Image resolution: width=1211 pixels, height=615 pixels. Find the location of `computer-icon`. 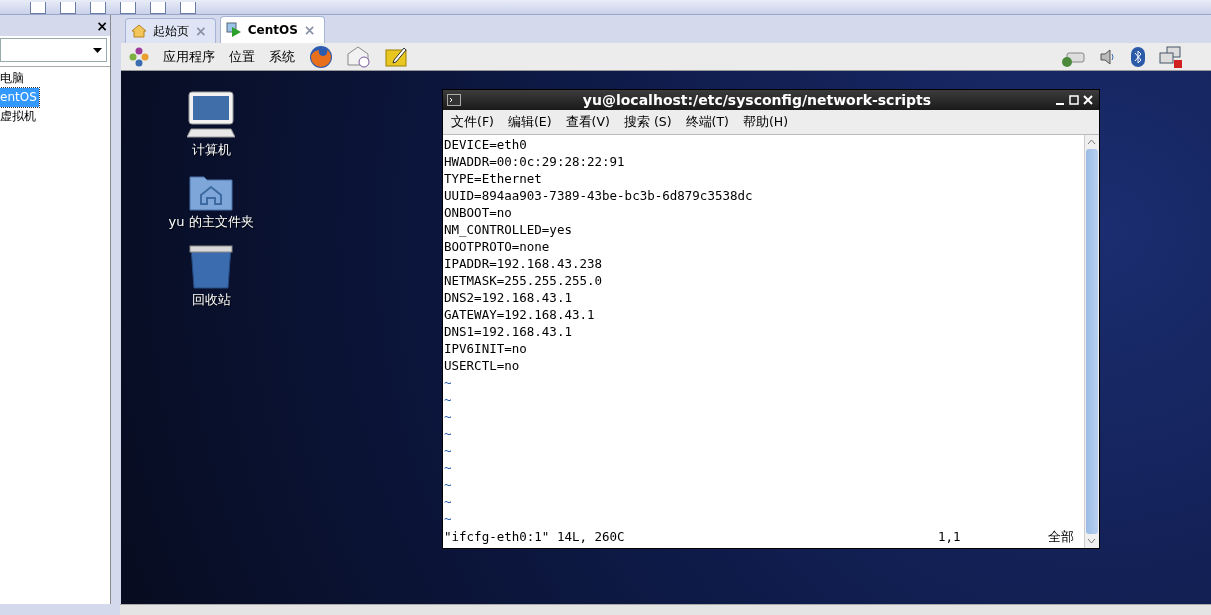

computer-icon is located at coordinates (211, 115).